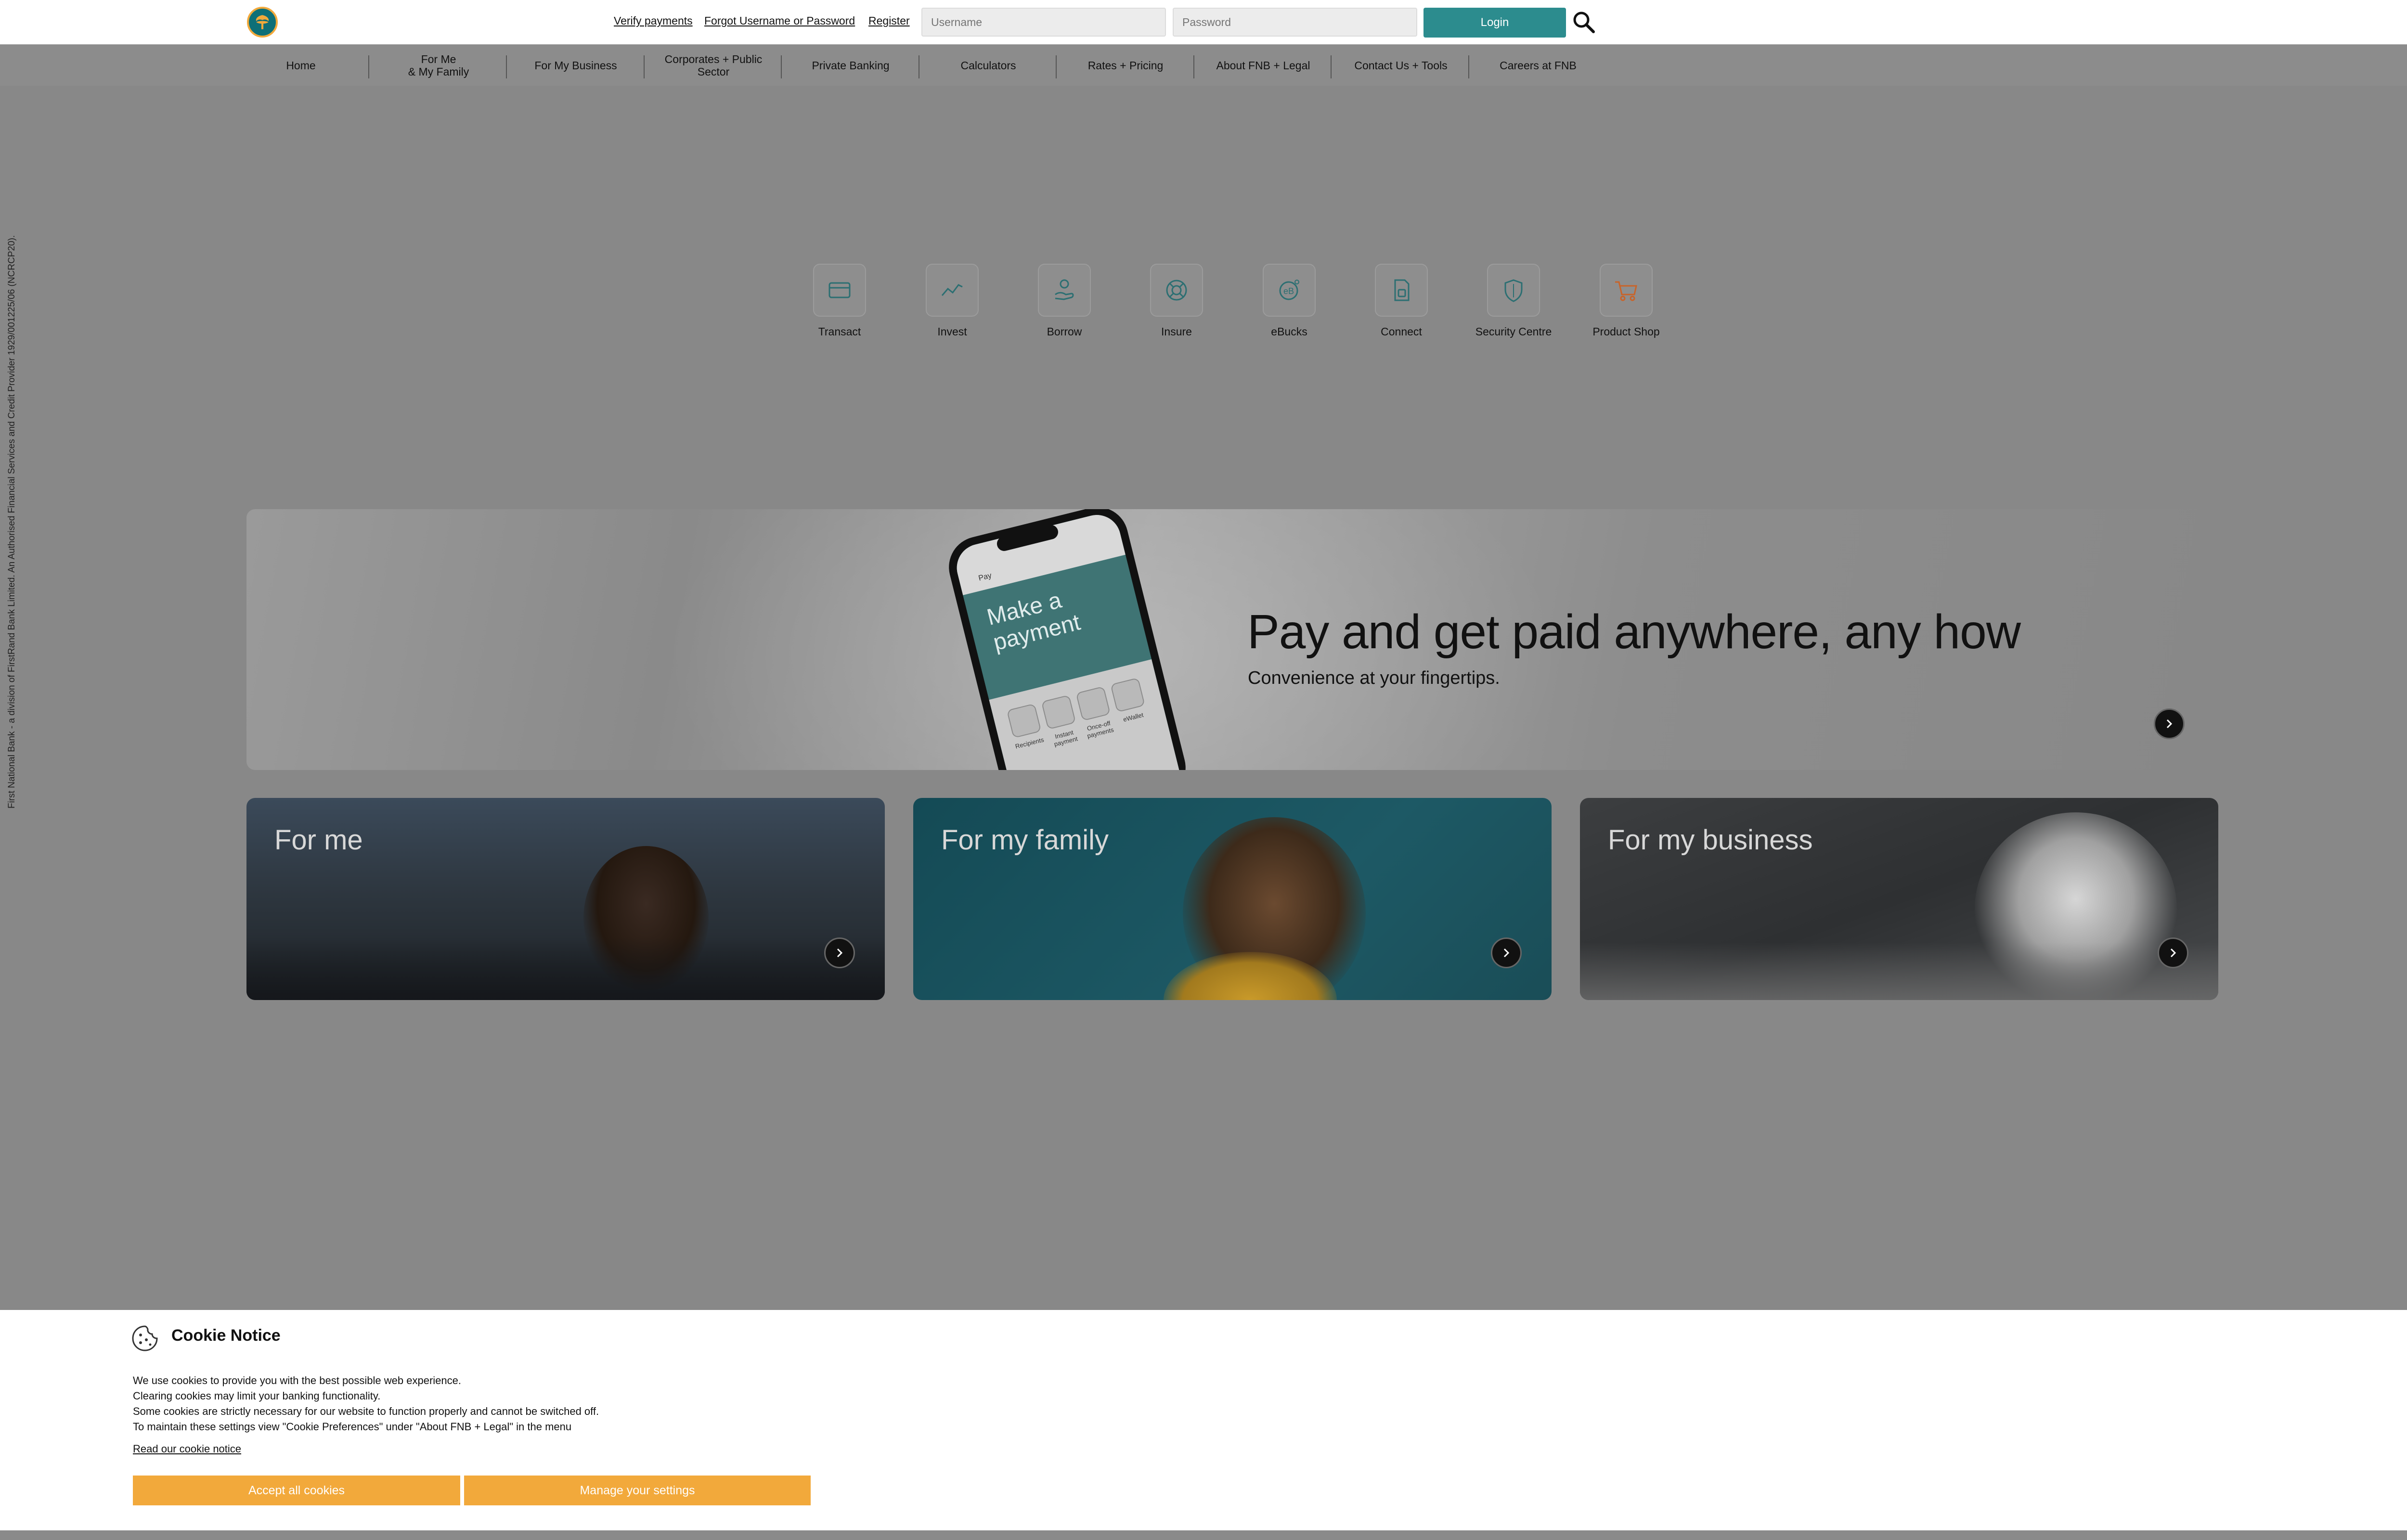 Image resolution: width=2407 pixels, height=1540 pixels. Describe the element at coordinates (780, 20) in the screenshot. I see `forgot-credentials-link: Forgot Username or Password` at that location.